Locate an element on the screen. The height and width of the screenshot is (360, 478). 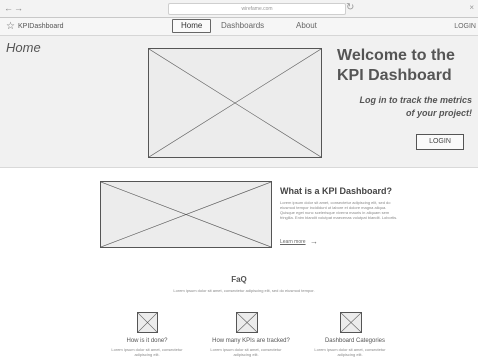
brand-name: KPIDashboard is located at coordinates (41, 26).